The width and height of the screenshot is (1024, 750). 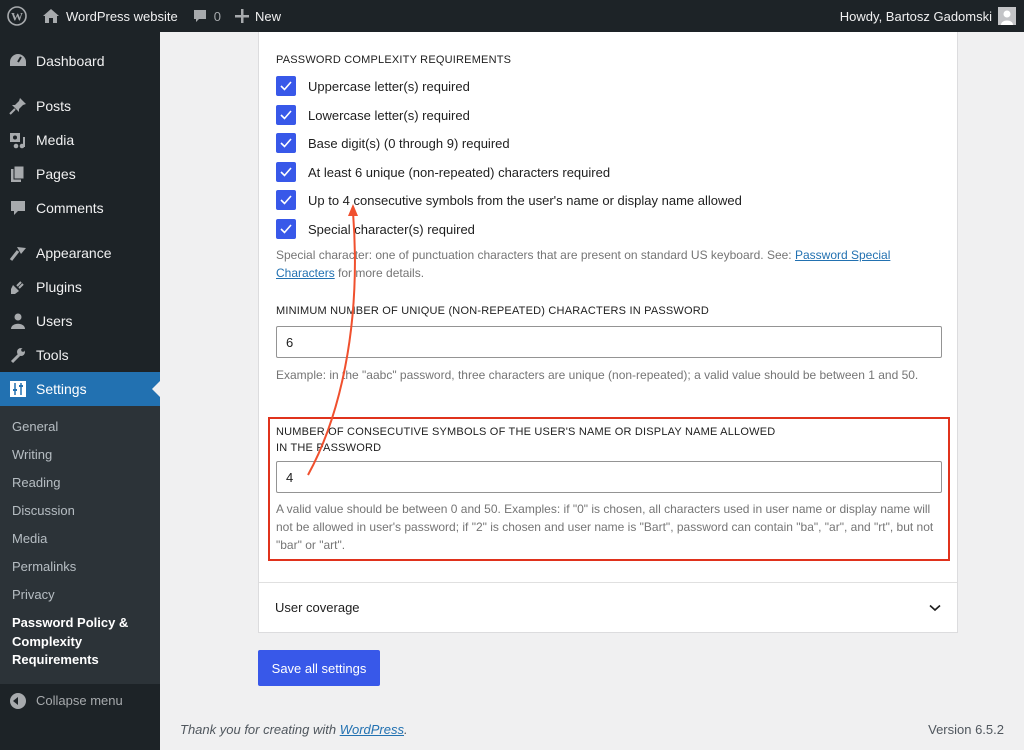 I want to click on wordpress-logo-button: W, so click(x=17, y=16).